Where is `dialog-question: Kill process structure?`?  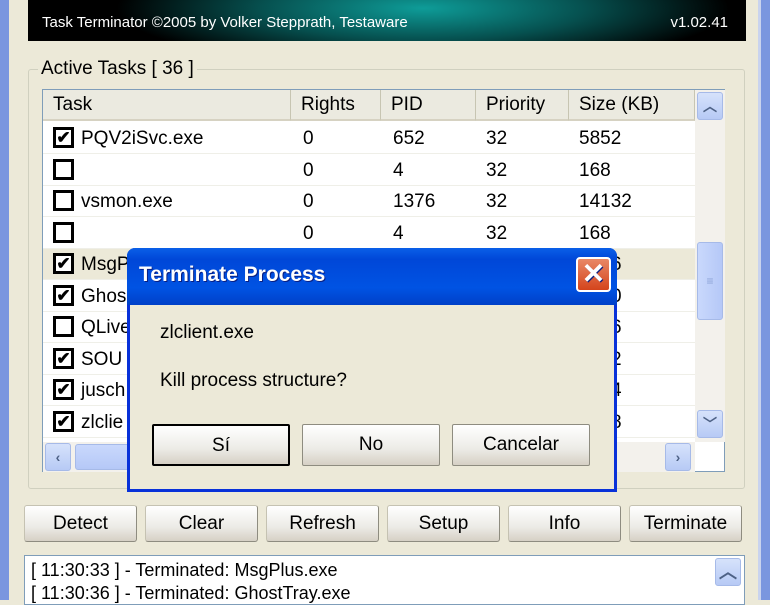
dialog-question: Kill process structure? is located at coordinates (253, 380).